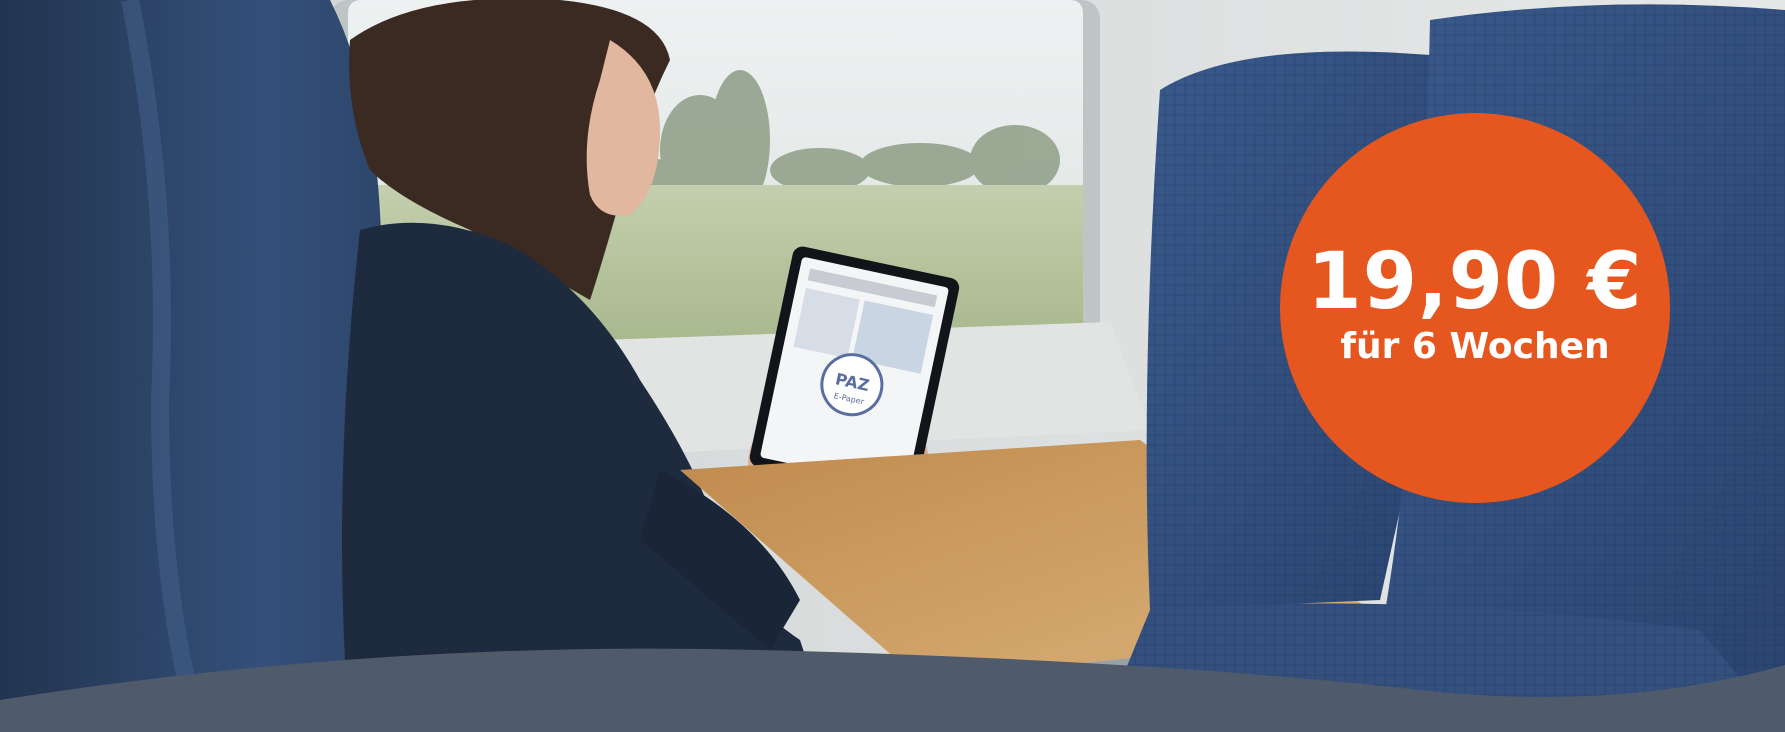 This screenshot has width=1785, height=732. I want to click on duration-text: für 6 Wochen, so click(1475, 347).